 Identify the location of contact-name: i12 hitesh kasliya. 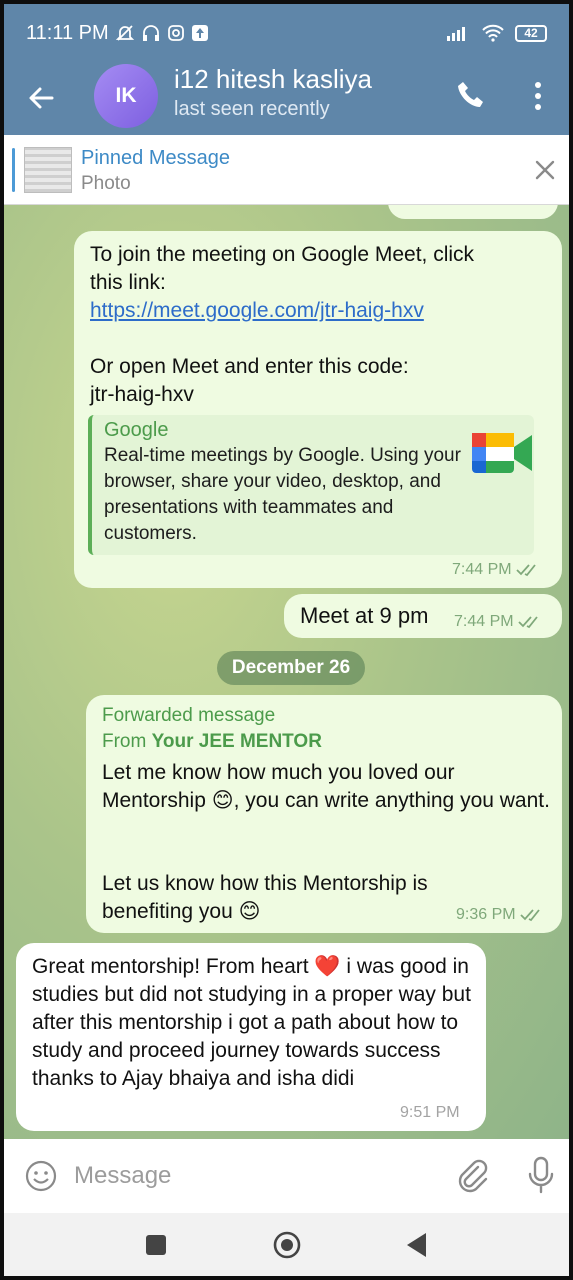
(273, 79).